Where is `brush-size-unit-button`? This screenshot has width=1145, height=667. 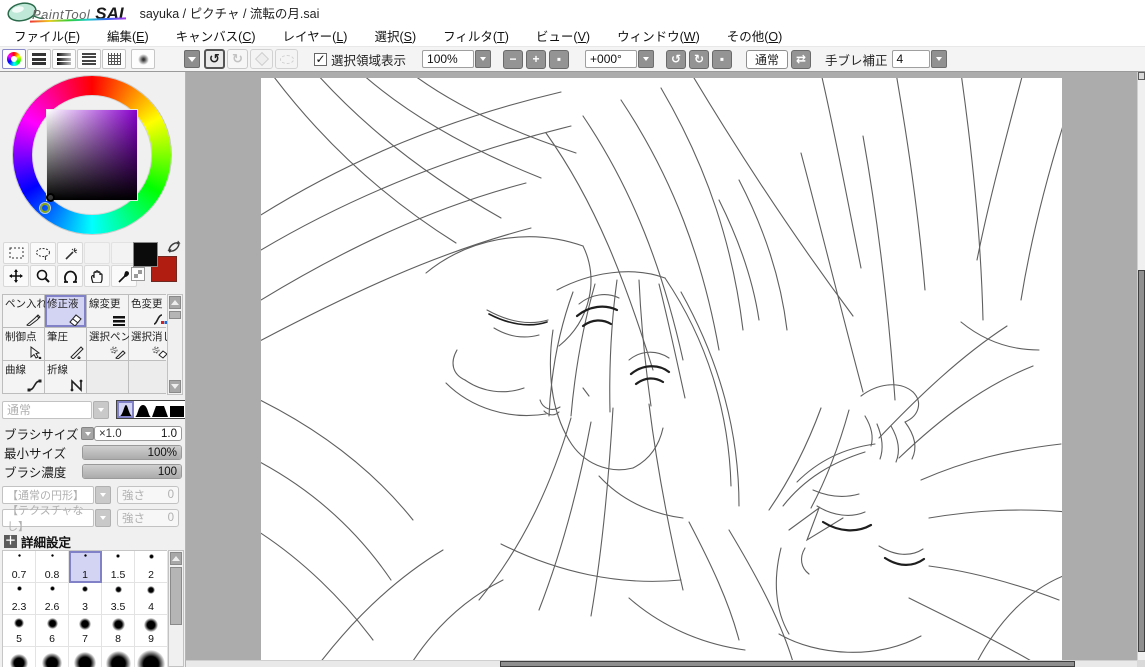
brush-size-unit-button is located at coordinates (87, 433).